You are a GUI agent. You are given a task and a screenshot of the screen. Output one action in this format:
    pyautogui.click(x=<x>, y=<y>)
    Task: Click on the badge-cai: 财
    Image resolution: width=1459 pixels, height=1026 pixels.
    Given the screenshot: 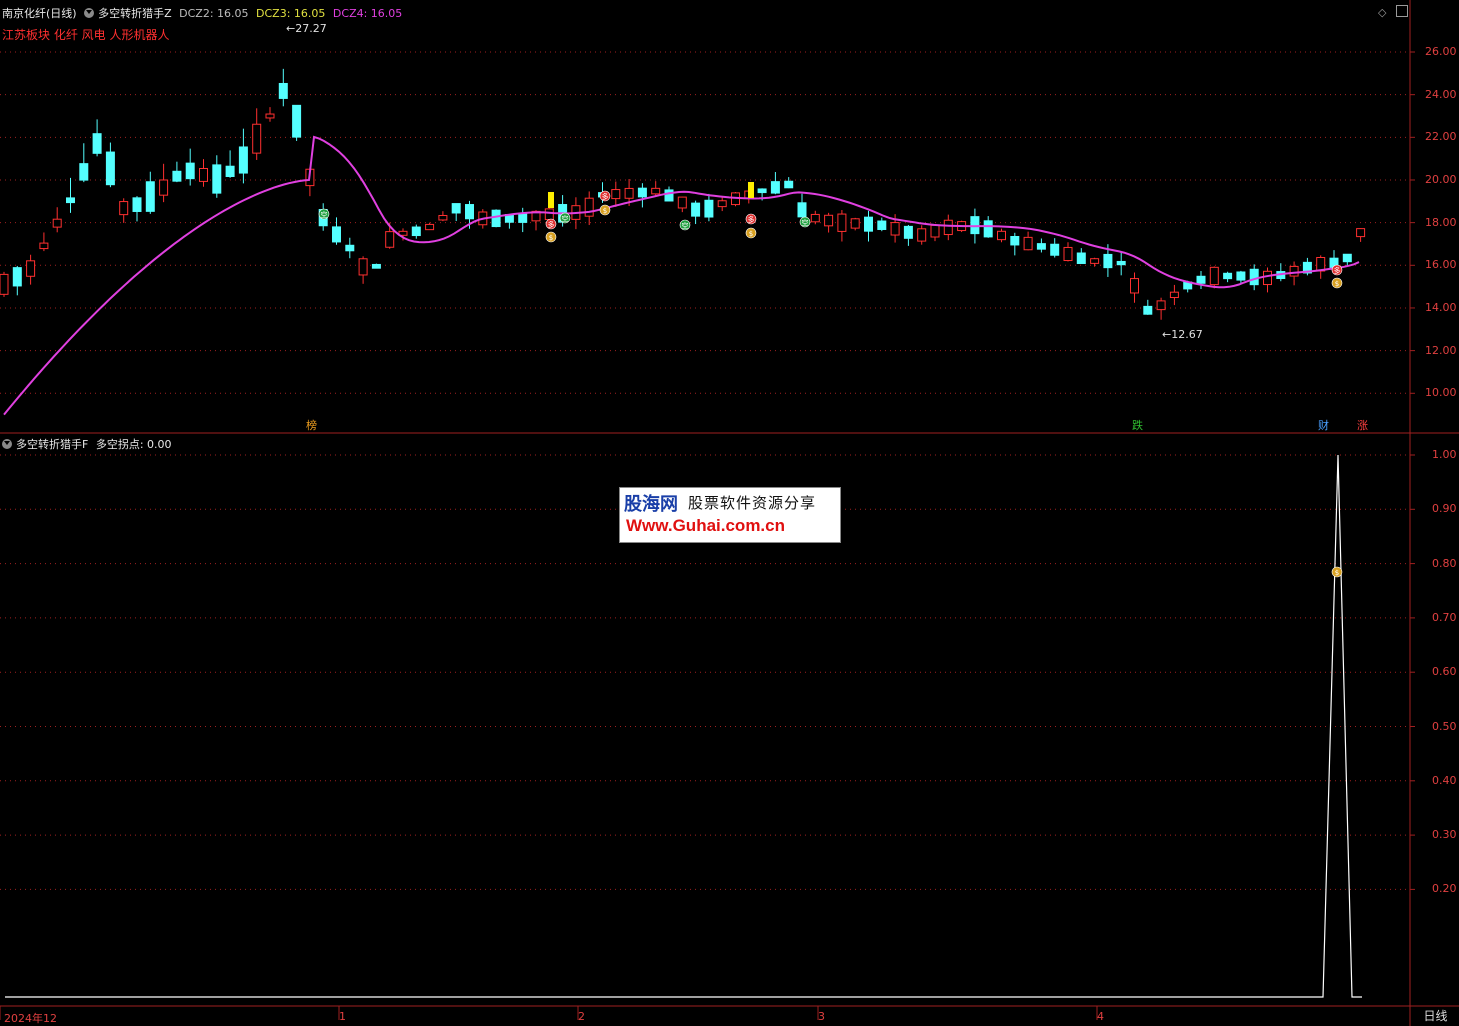 What is the action you would take?
    pyautogui.click(x=1323, y=426)
    